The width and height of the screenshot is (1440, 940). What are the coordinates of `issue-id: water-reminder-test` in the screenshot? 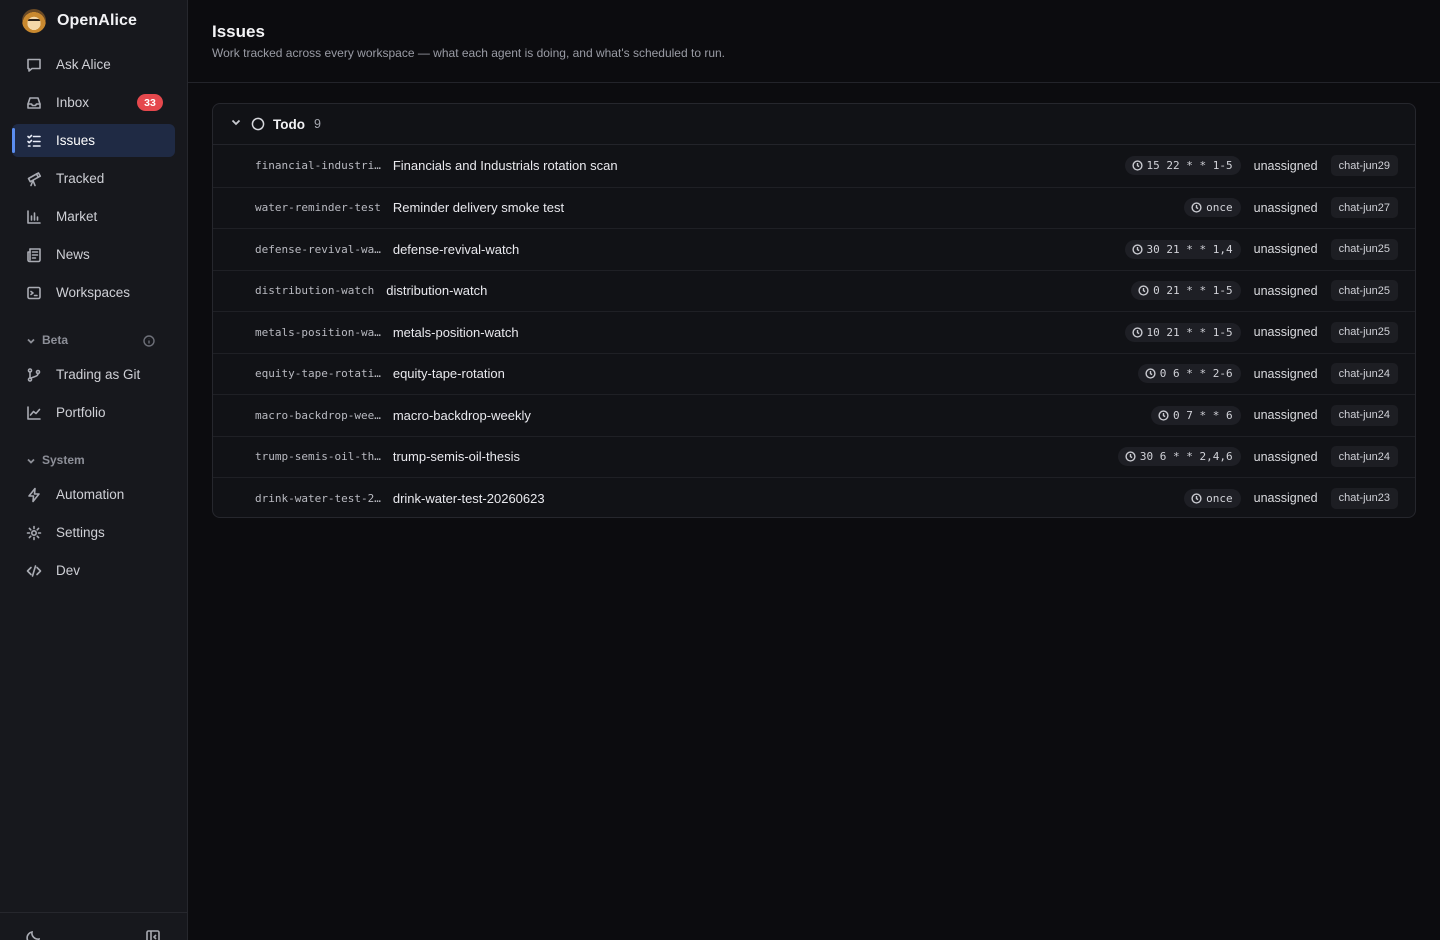 It's located at (318, 208).